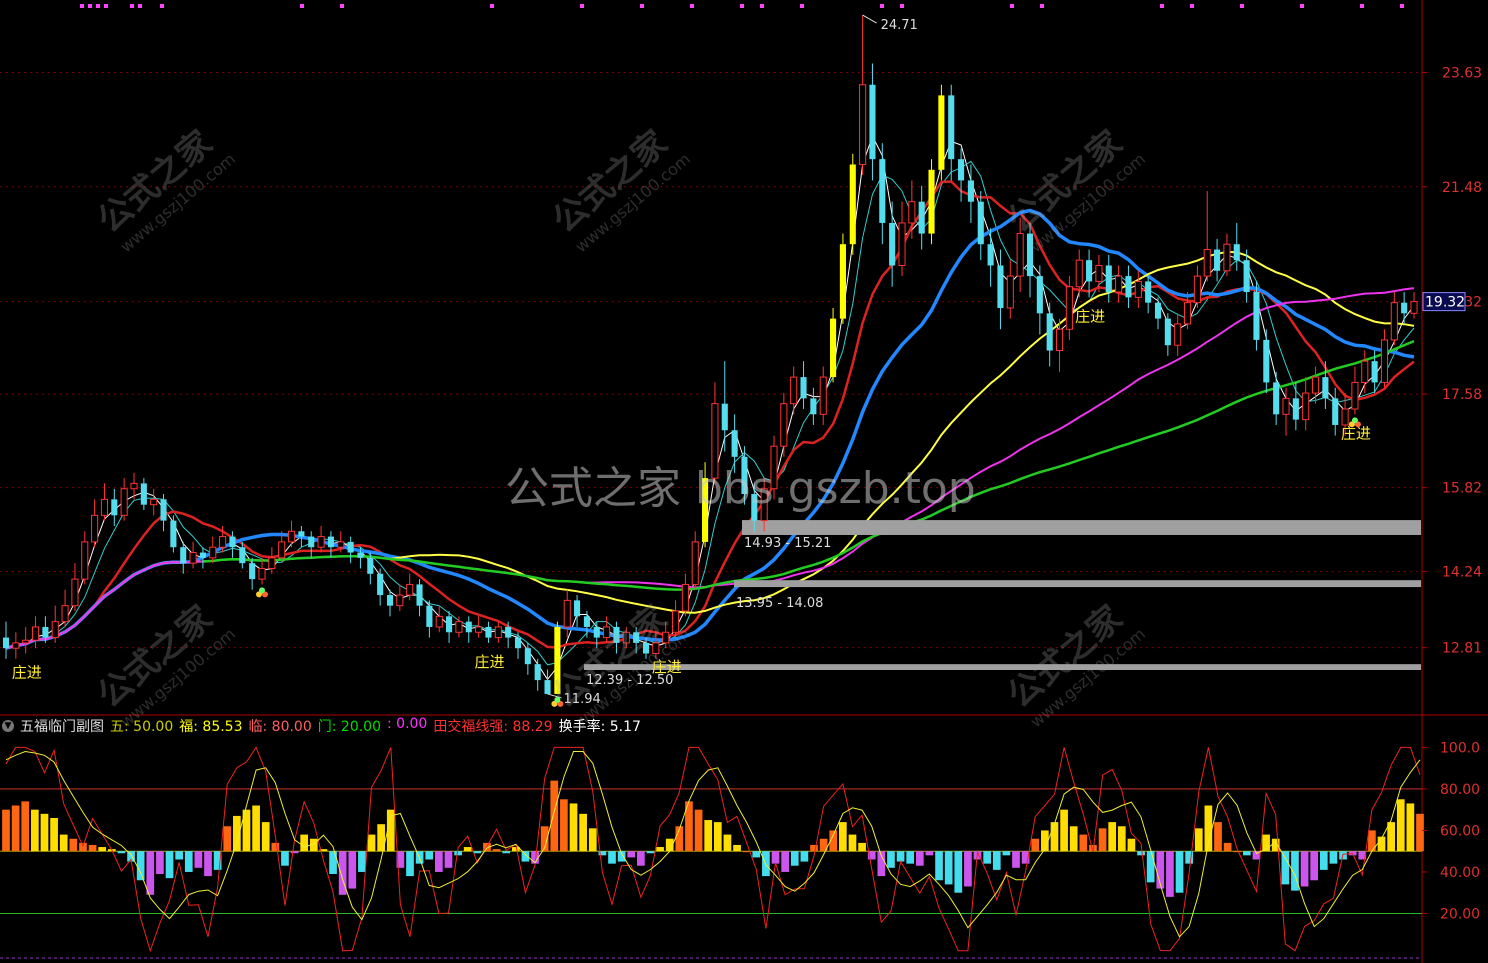  I want to click on indicator-axis: 100.0 80.00 60.00 40.00 20.00, so click(1451, 831).